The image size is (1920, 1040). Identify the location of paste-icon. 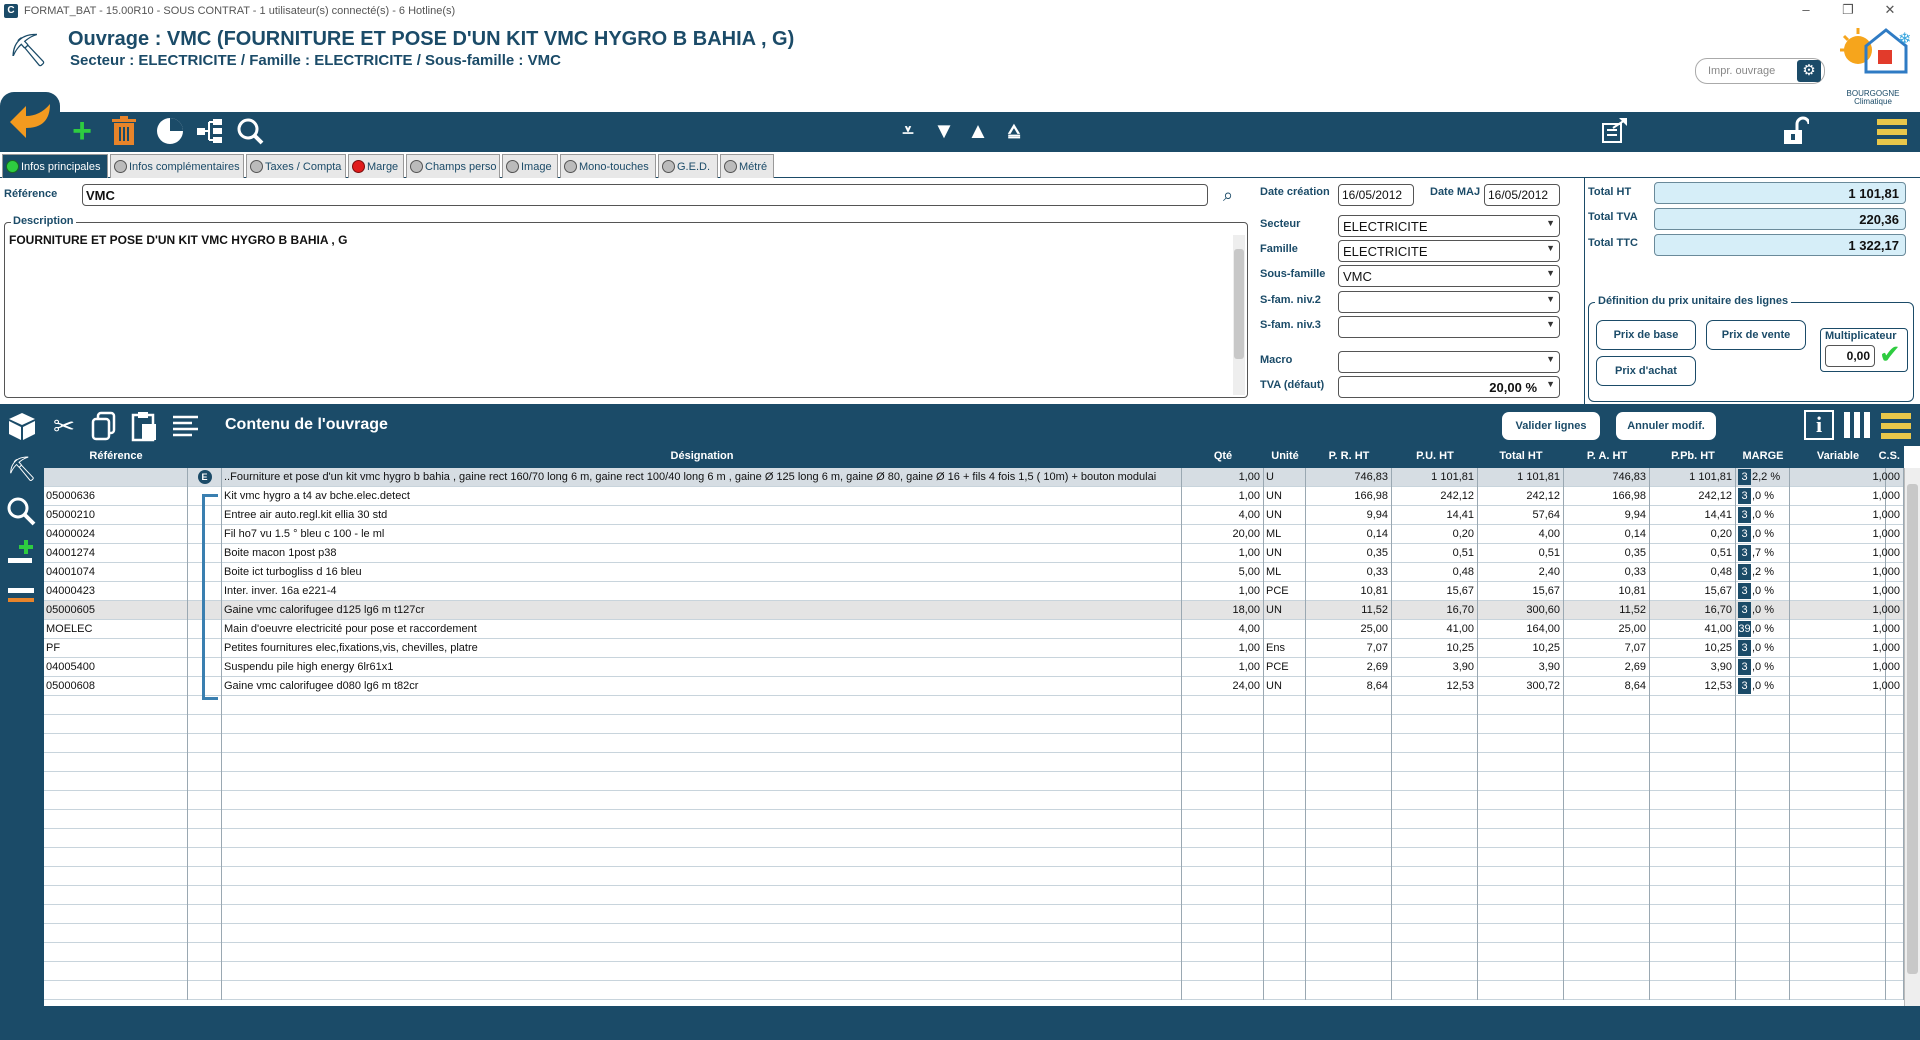
(144, 426).